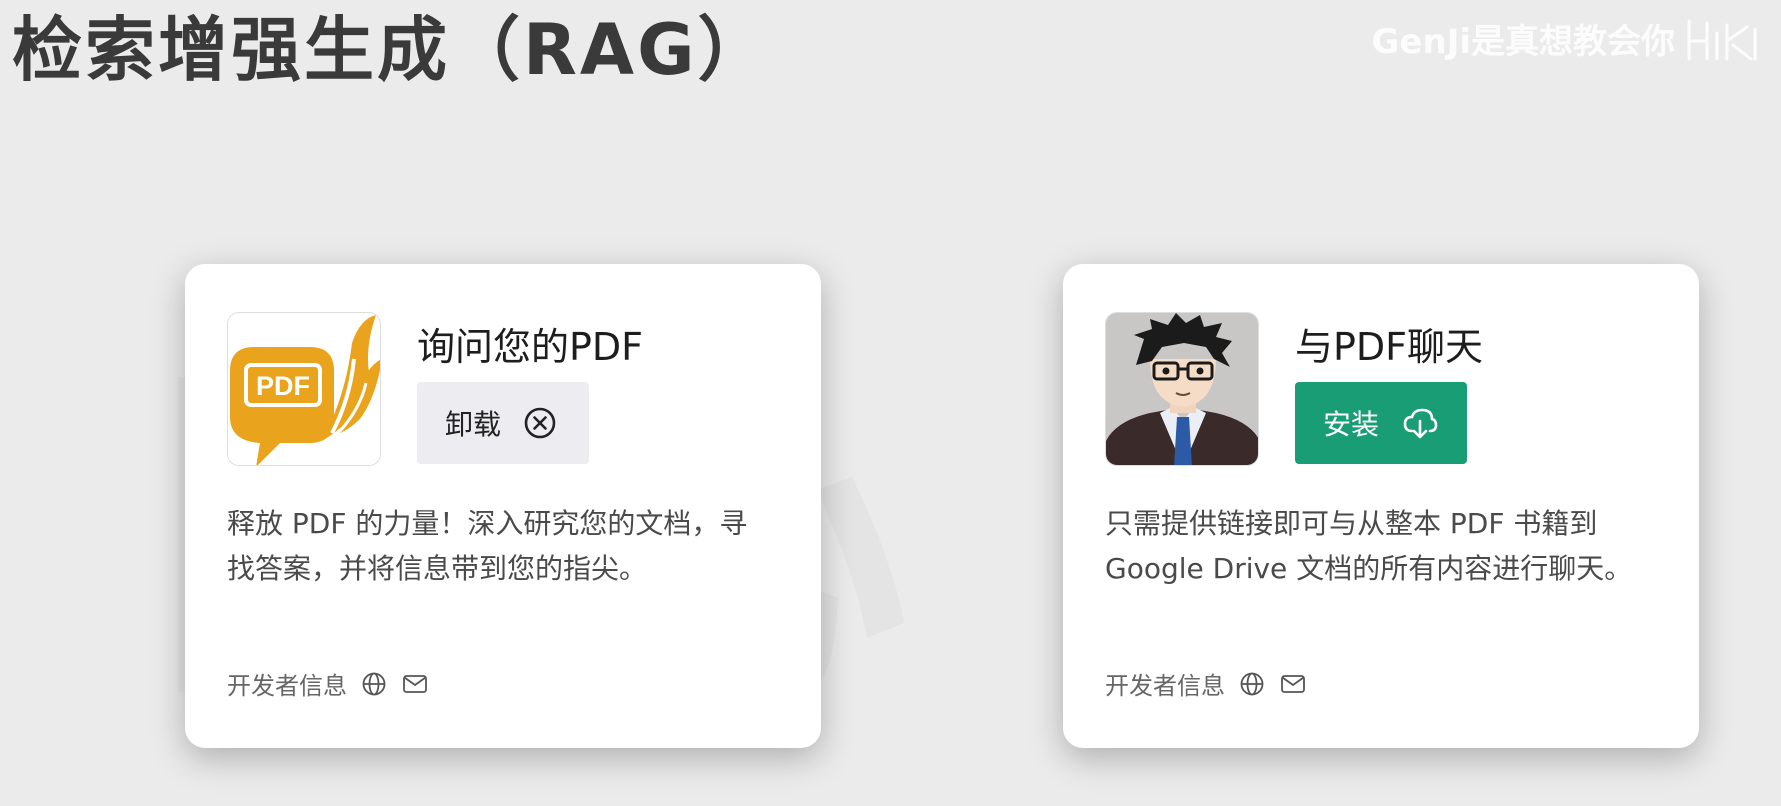  Describe the element at coordinates (473, 424) in the screenshot. I see `uninstall-label: 卸载` at that location.